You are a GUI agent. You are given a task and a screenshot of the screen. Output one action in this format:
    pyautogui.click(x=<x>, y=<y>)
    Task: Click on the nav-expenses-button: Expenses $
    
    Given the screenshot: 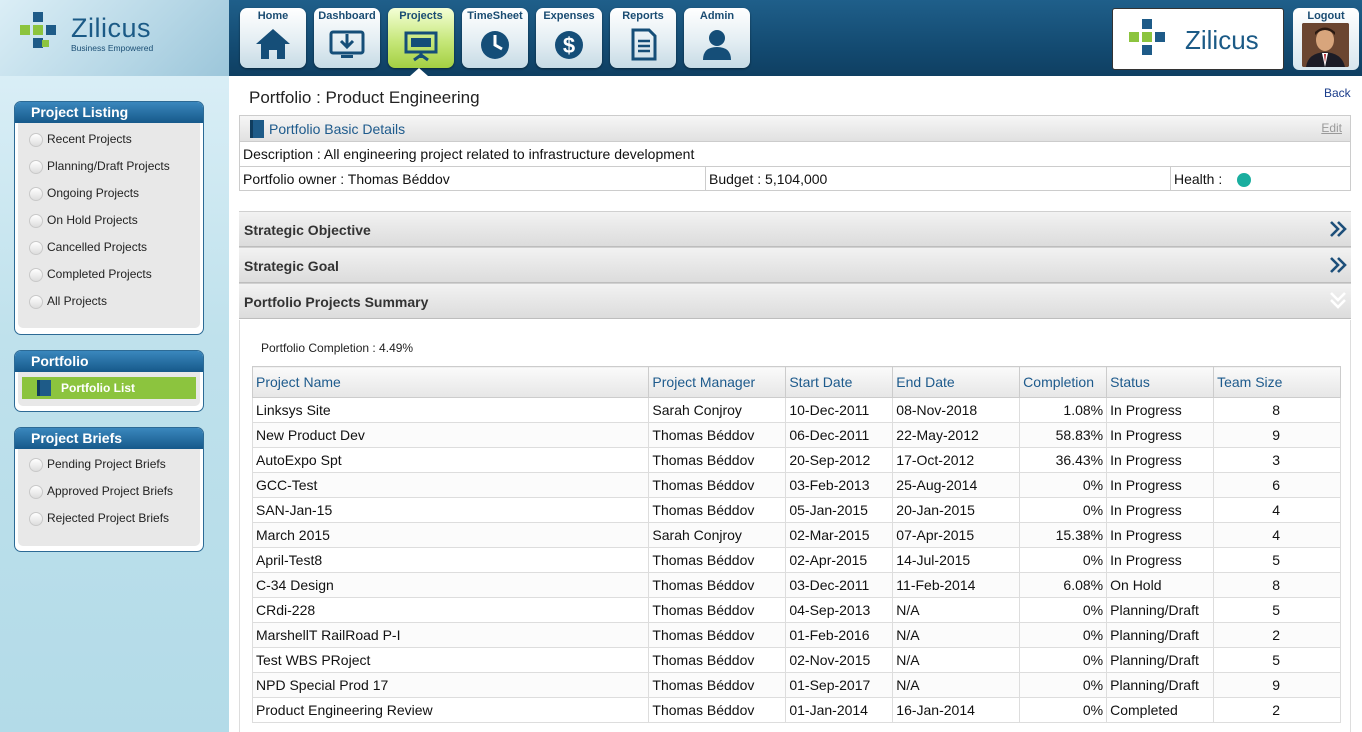 What is the action you would take?
    pyautogui.click(x=569, y=38)
    